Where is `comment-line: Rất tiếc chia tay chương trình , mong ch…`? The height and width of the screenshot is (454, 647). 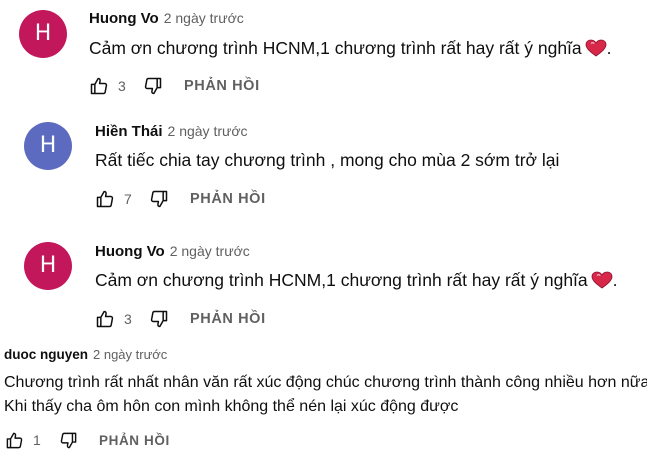
comment-line: Rất tiếc chia tay chương trình , mong ch… is located at coordinates (327, 160).